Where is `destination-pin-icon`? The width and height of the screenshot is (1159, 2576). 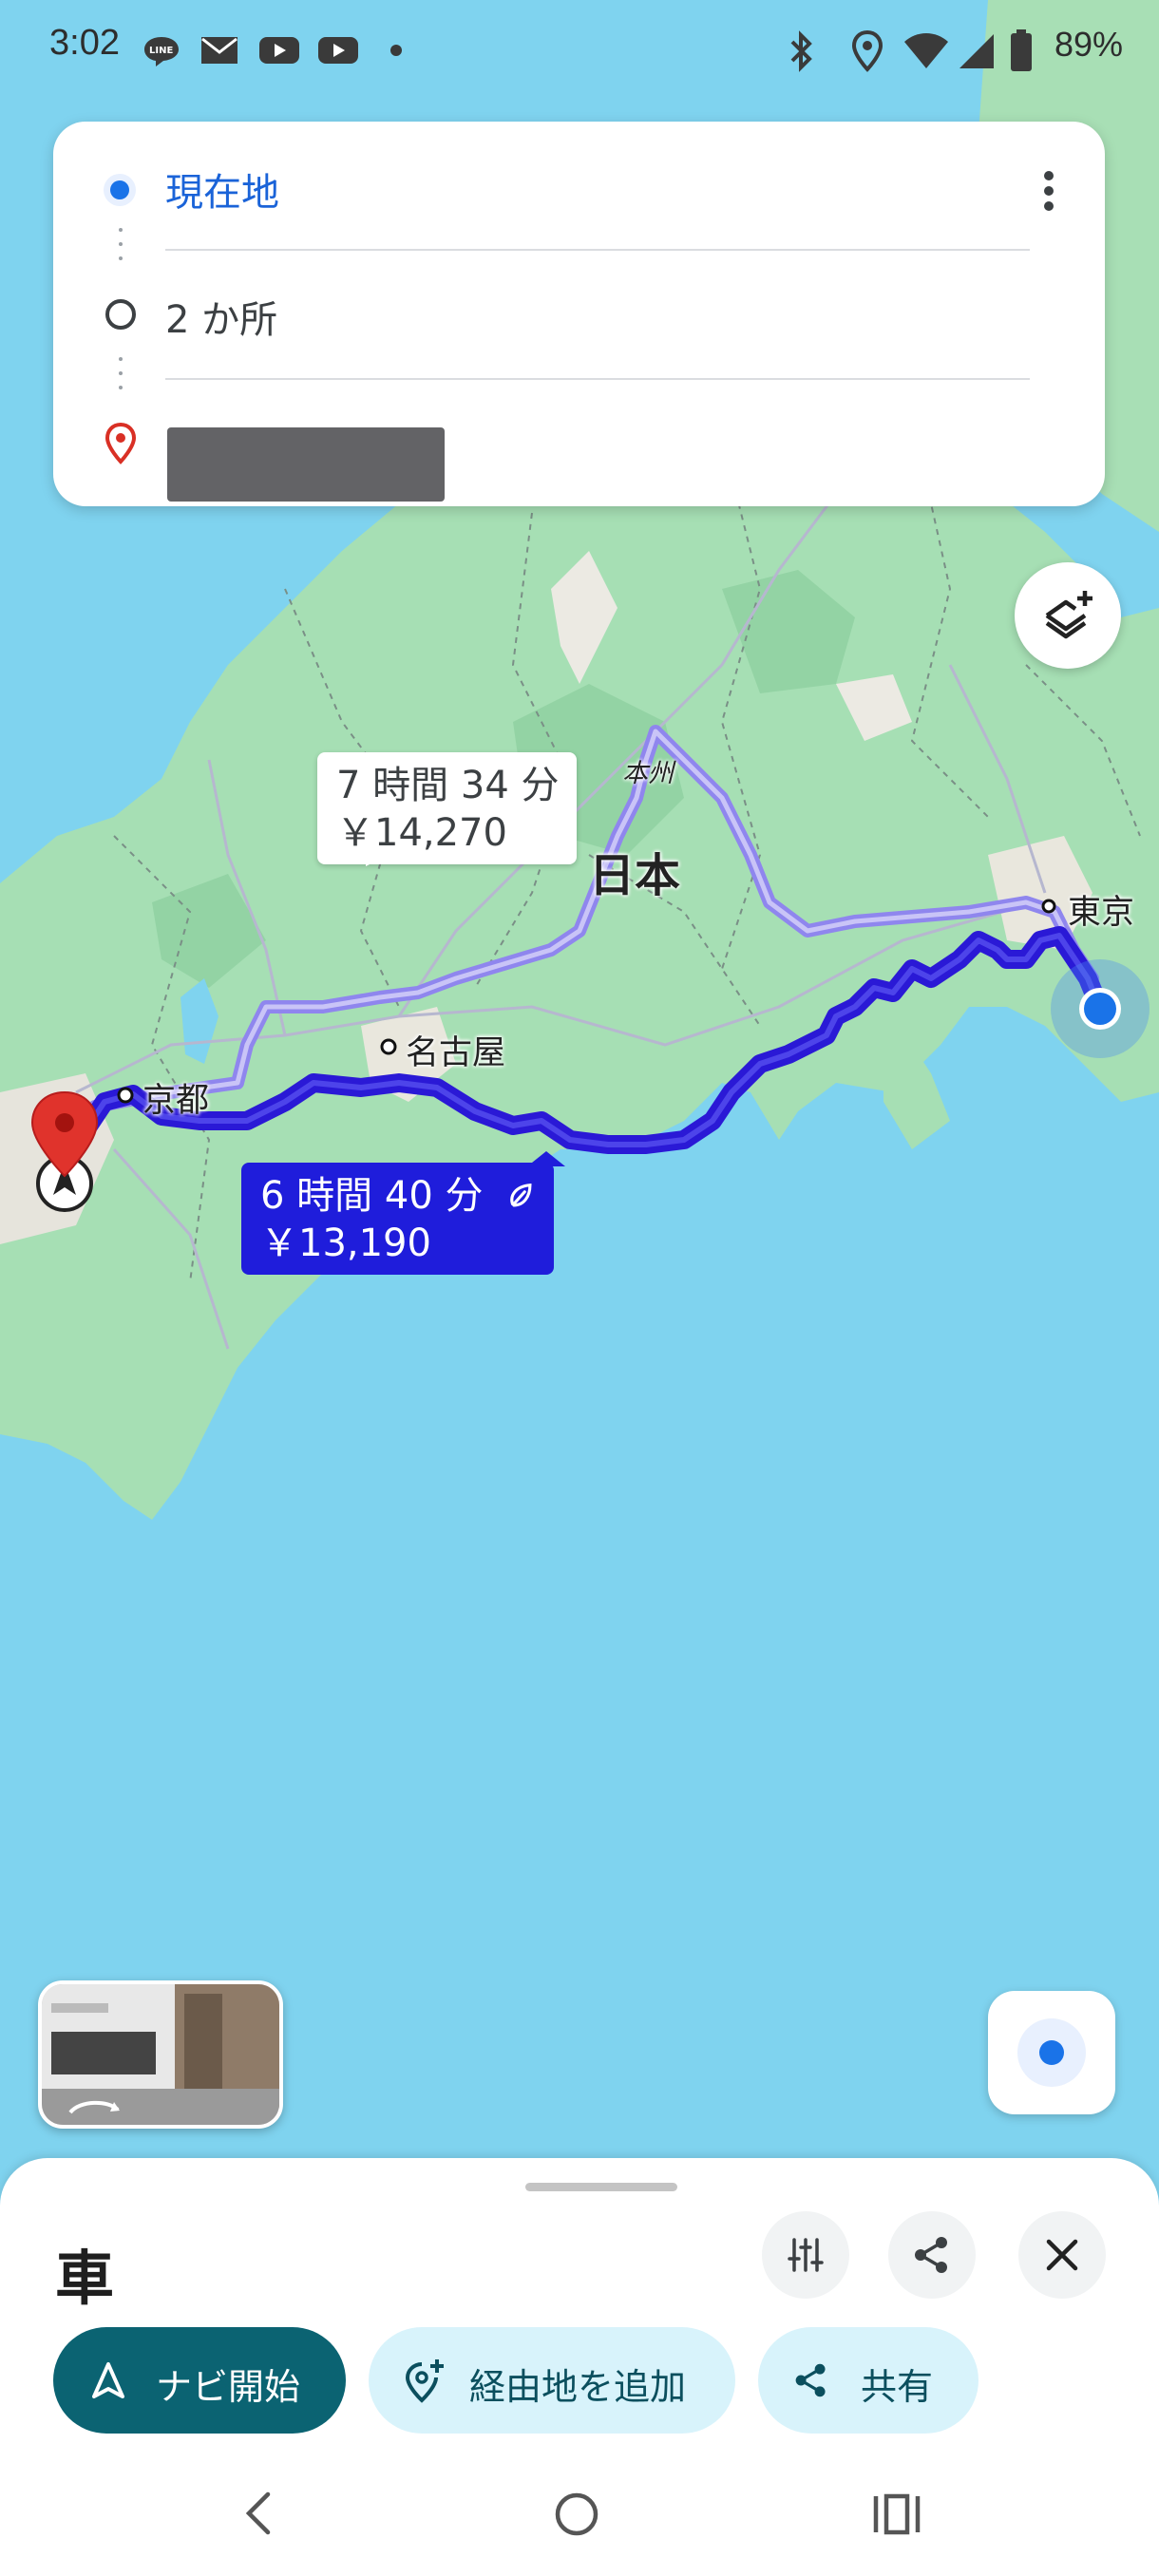
destination-pin-icon is located at coordinates (120, 443).